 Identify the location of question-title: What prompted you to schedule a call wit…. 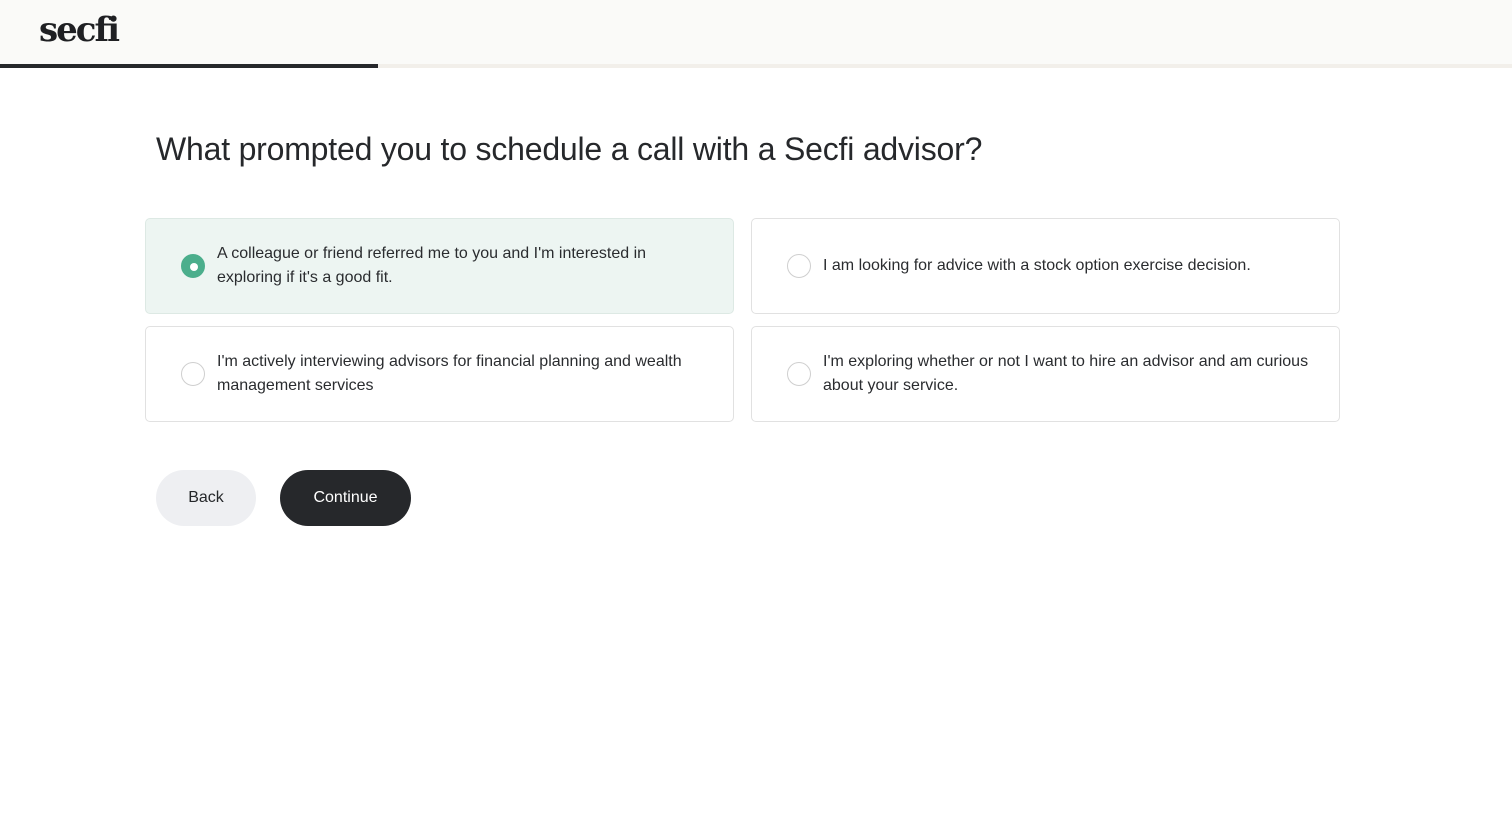
(569, 149).